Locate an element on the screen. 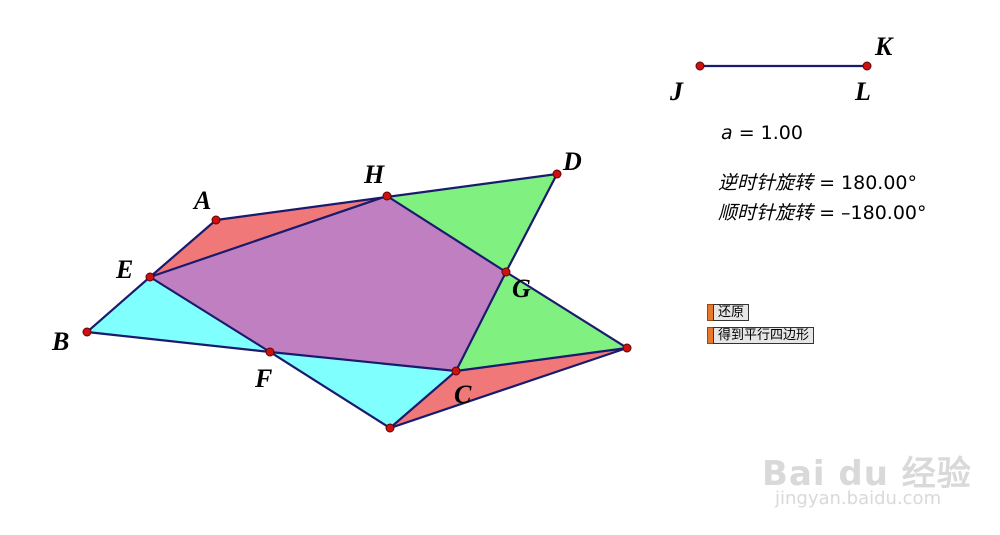 This screenshot has height=535, width=1000. restore-button-label: 还原 is located at coordinates (731, 312).